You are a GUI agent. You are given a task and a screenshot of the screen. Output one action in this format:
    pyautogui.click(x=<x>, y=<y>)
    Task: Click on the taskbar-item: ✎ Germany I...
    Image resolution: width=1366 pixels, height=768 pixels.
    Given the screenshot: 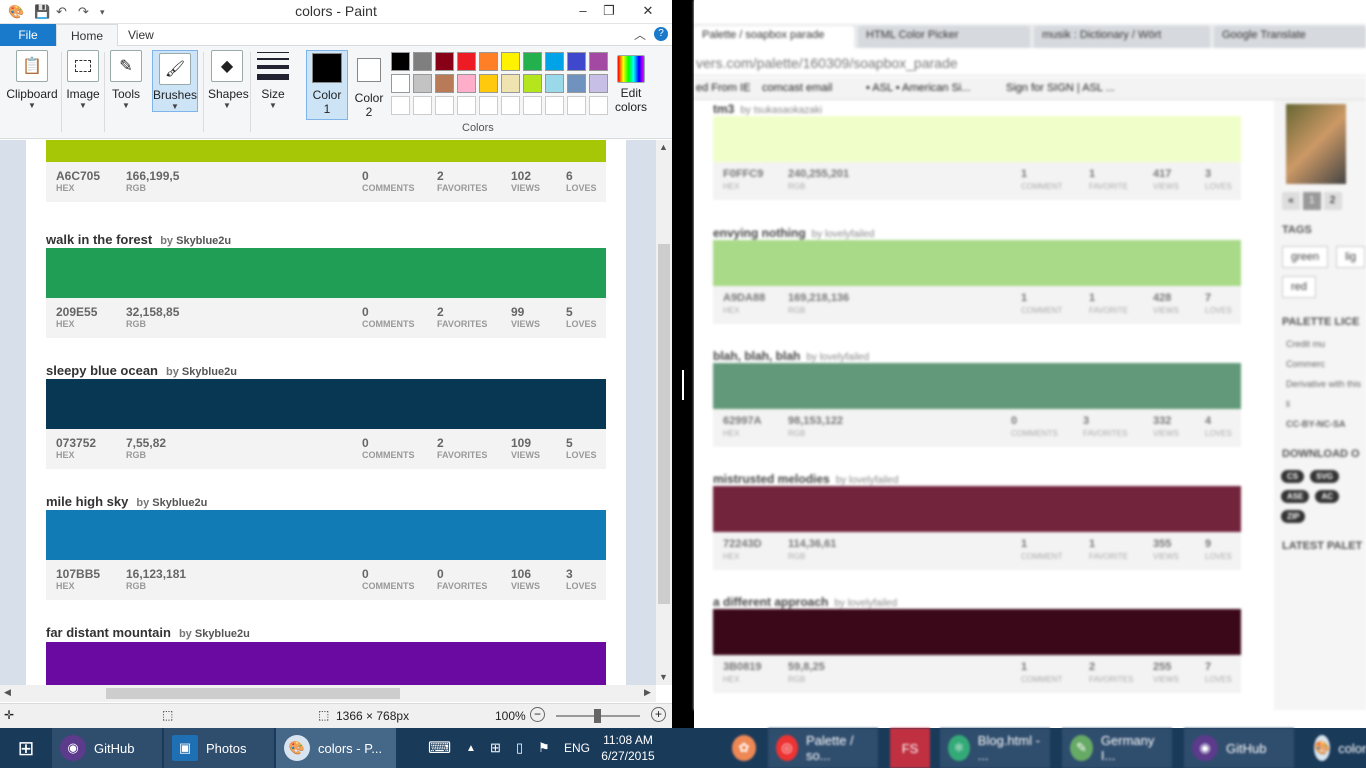 What is the action you would take?
    pyautogui.click(x=1117, y=748)
    